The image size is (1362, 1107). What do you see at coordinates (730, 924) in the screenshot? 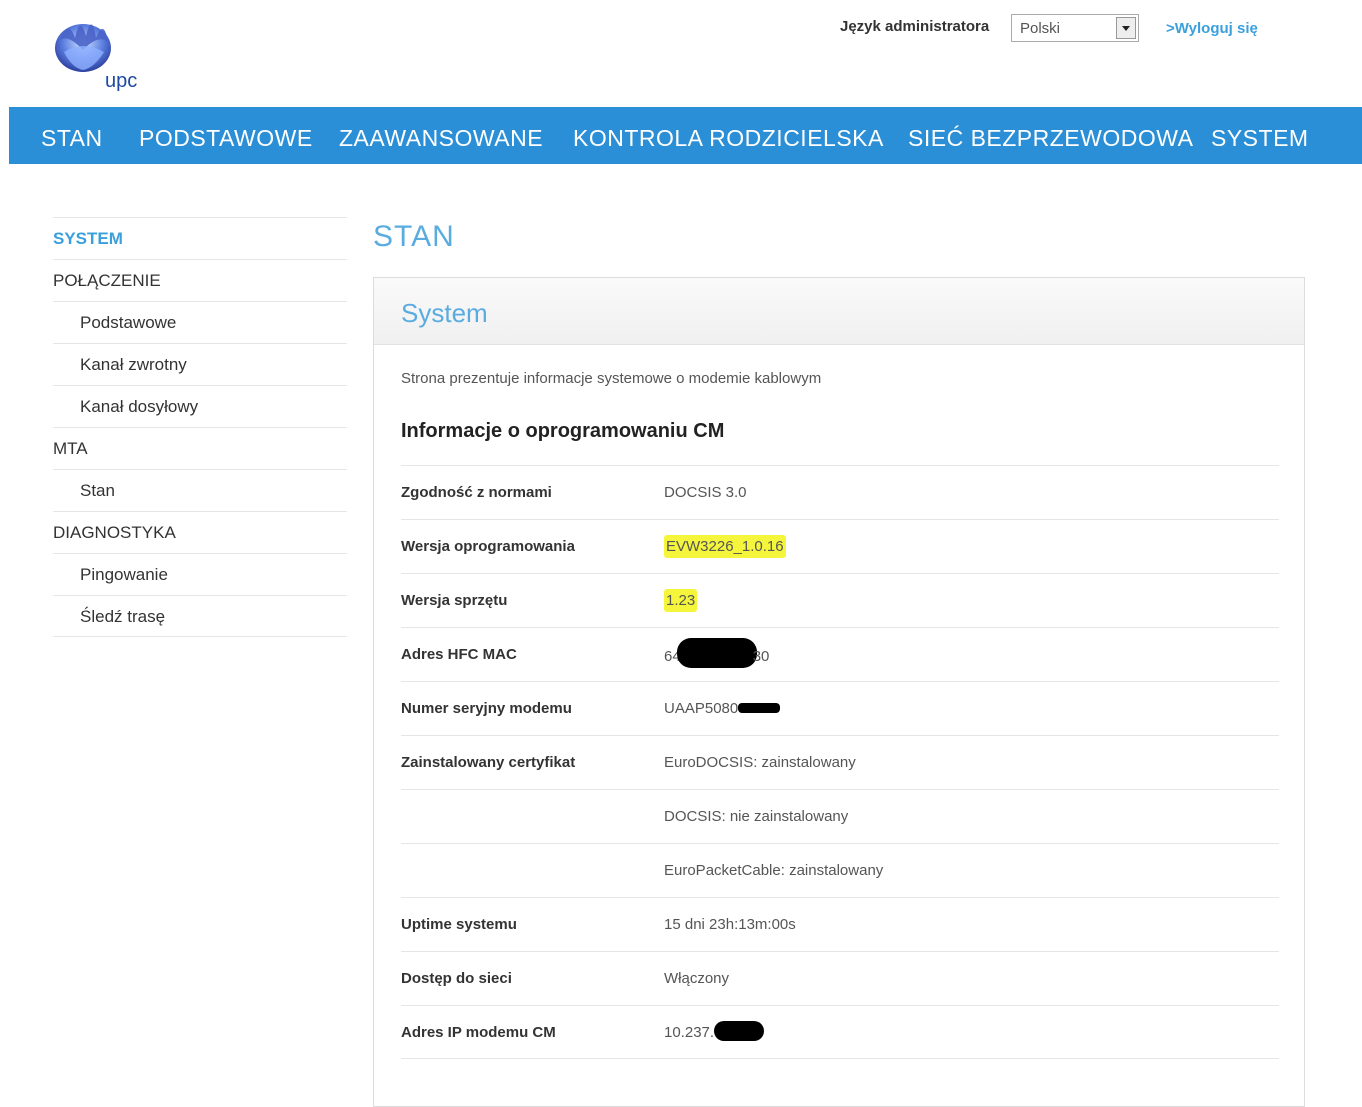
I see `row-value: 15 dni 23h:13m:00s` at bounding box center [730, 924].